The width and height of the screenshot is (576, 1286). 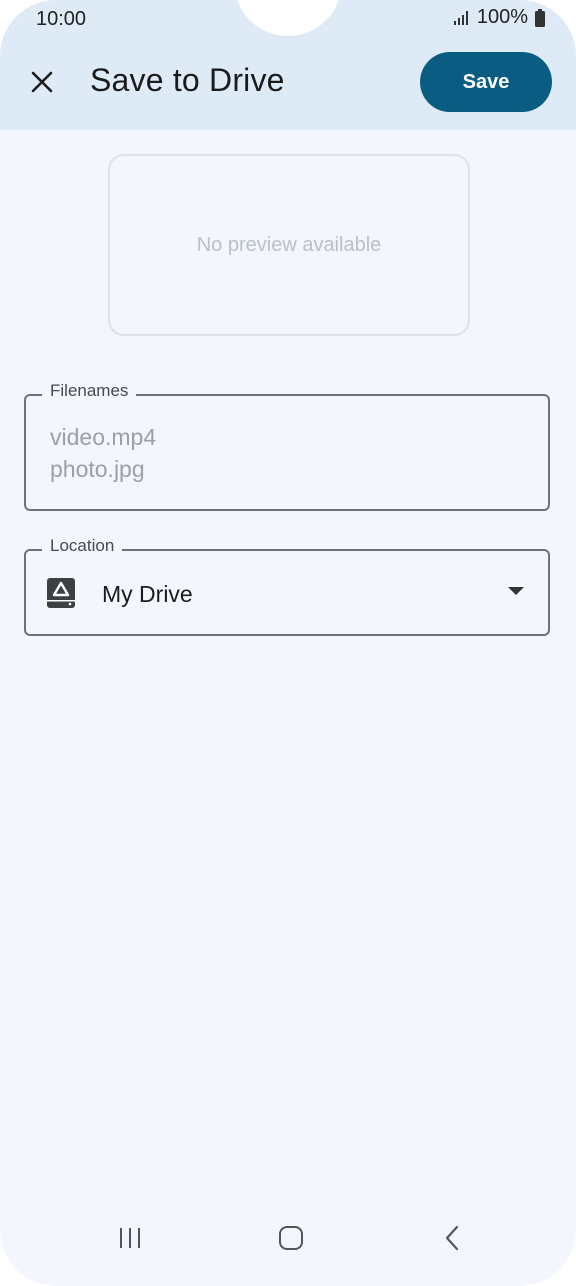 I want to click on location-value: My Drive, so click(x=147, y=594).